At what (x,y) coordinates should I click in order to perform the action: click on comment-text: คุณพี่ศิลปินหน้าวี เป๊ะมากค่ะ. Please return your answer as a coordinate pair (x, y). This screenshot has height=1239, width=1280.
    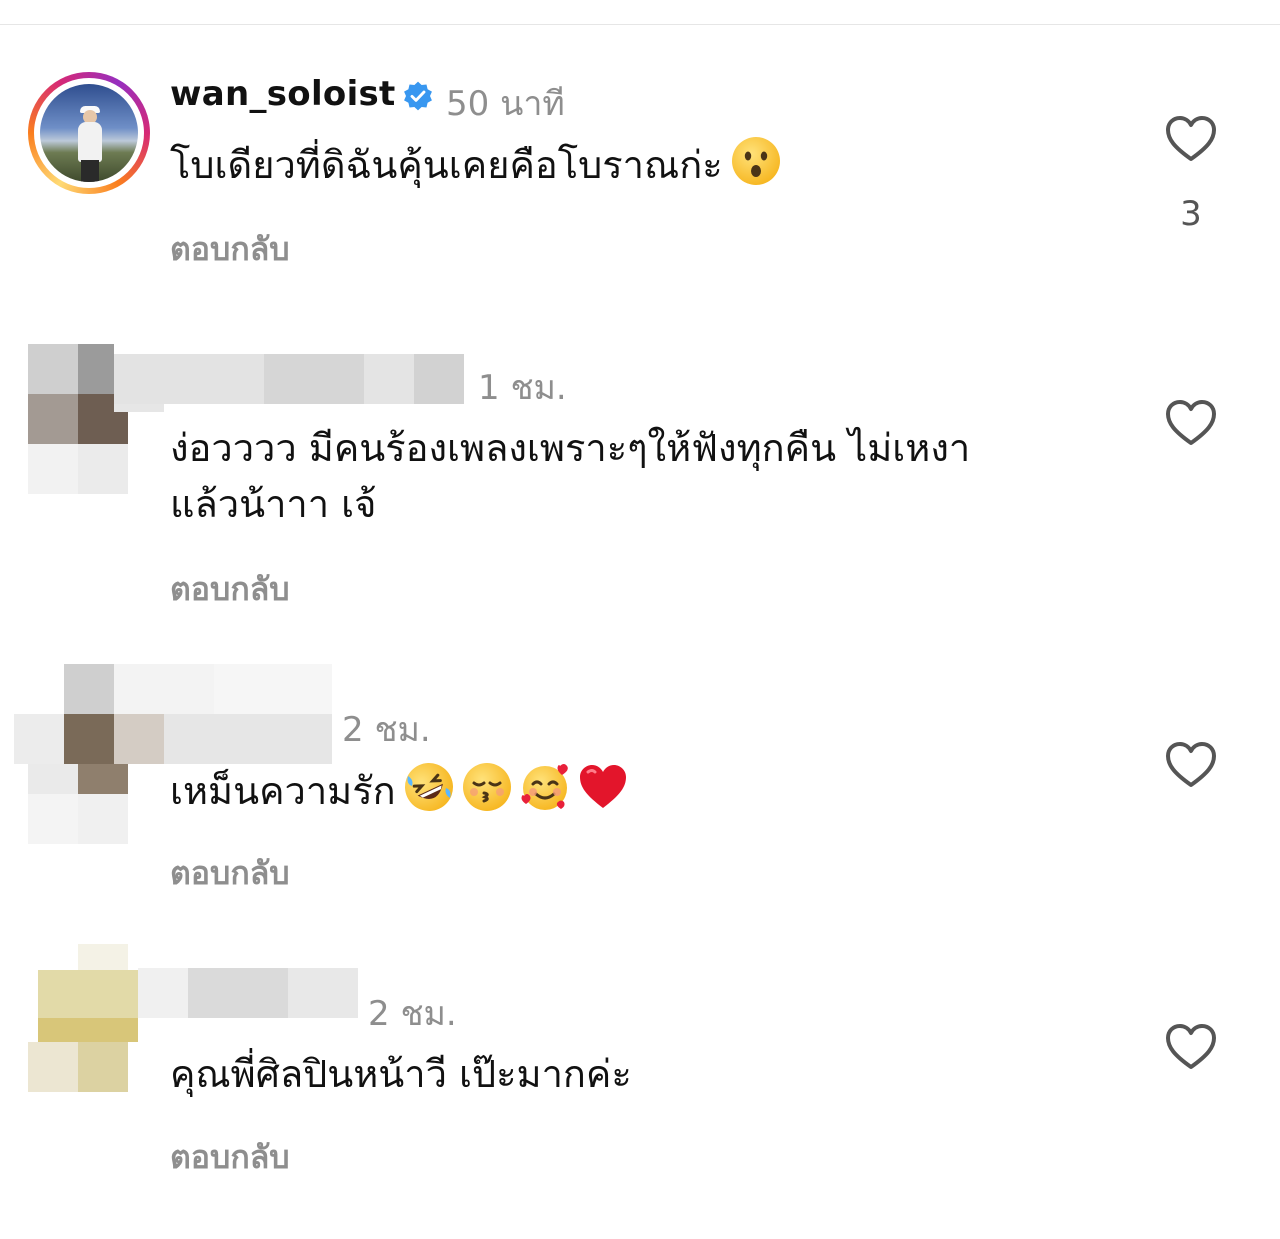
    Looking at the image, I should click on (630, 1074).